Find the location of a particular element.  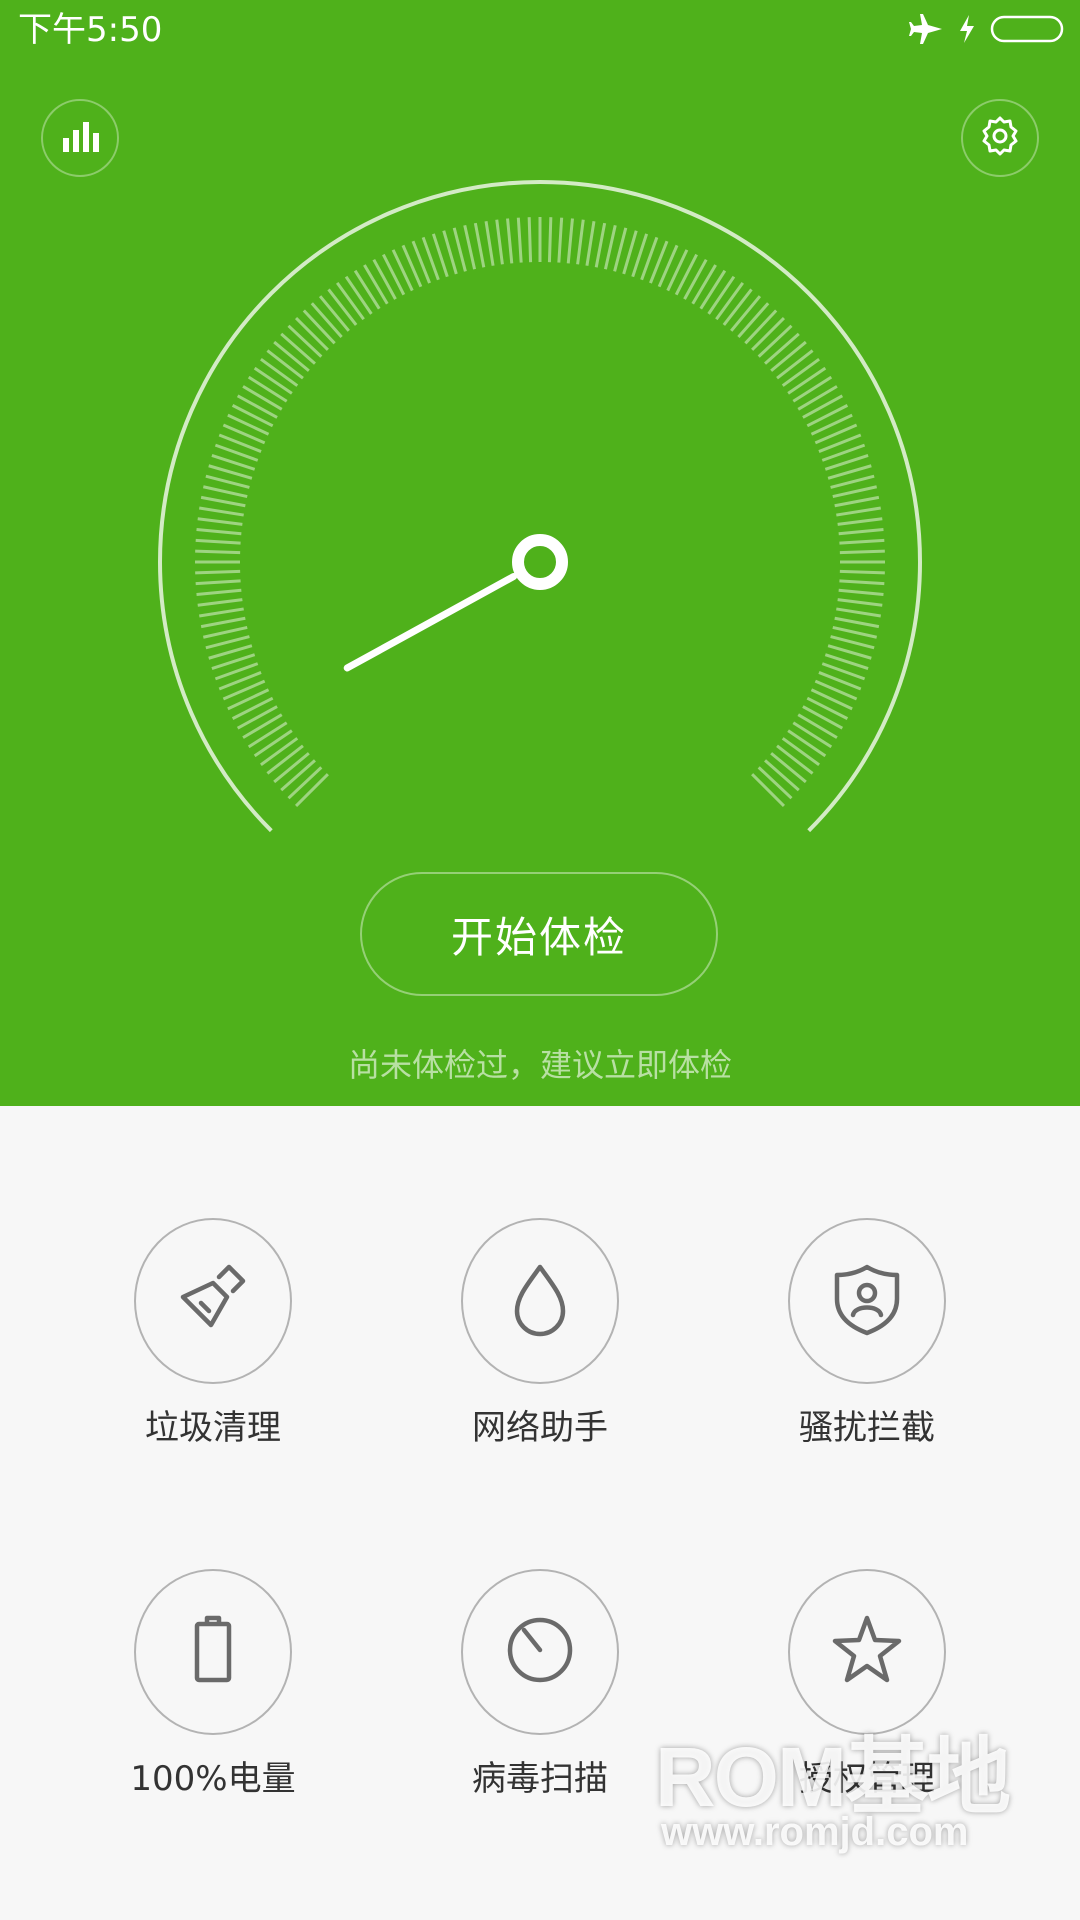

start-checkup-button: 开始体检 is located at coordinates (539, 934).